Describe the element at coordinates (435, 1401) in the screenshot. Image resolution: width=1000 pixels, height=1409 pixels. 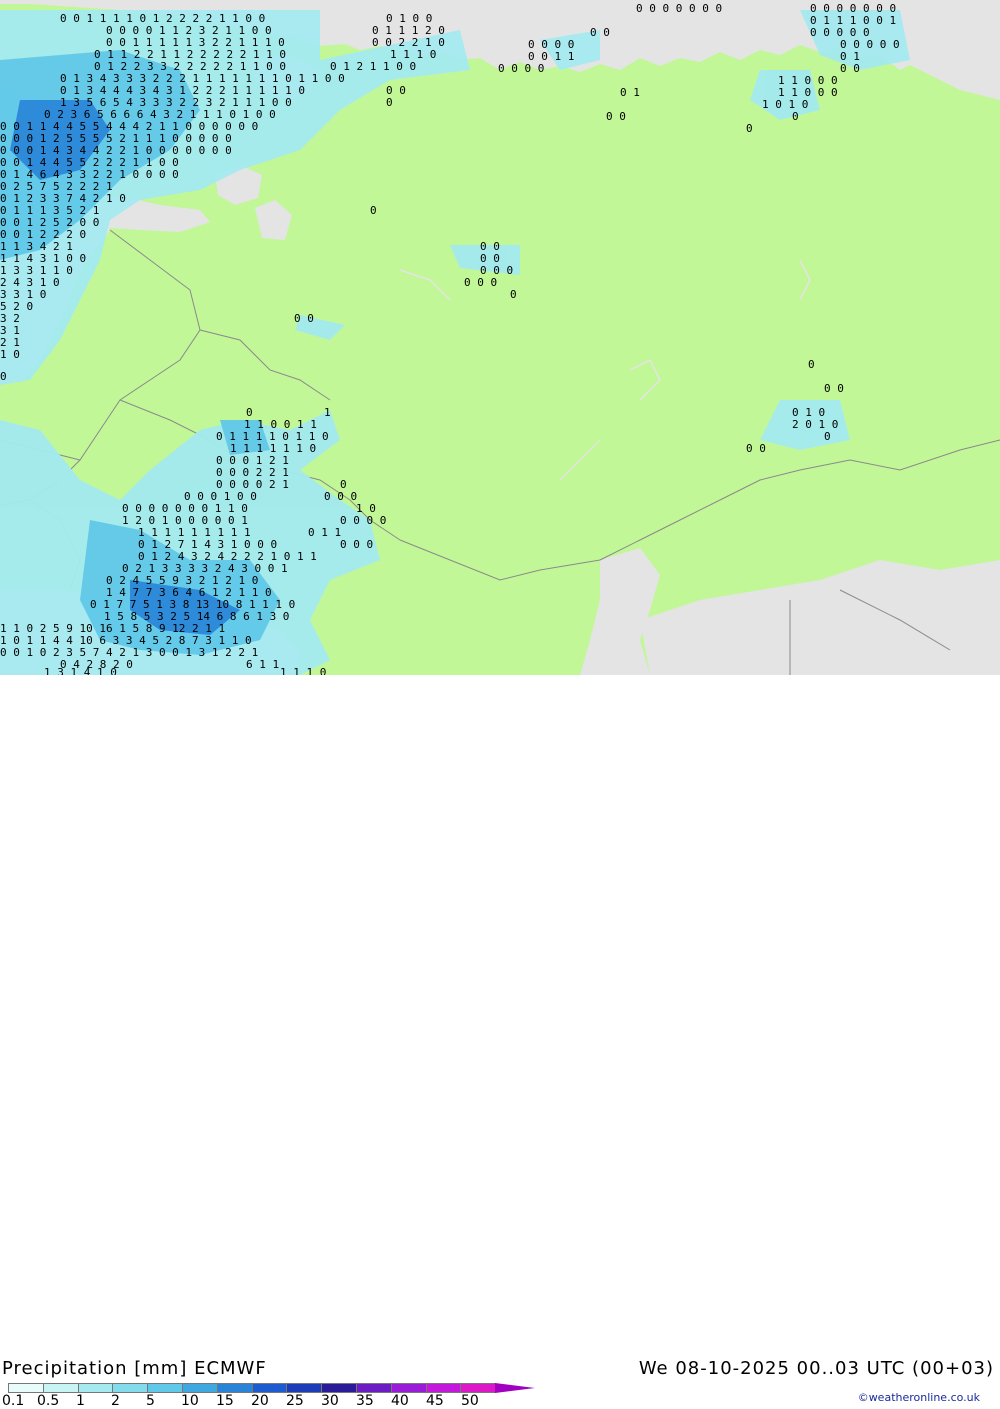
I see `legend-tick-label: 45` at that location.